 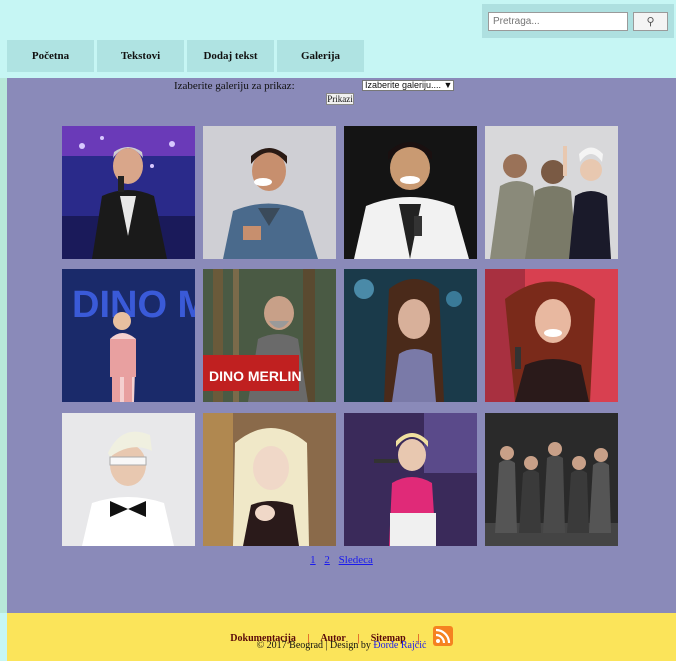 I want to click on author-link: Đorđe Rajčić, so click(x=399, y=645).